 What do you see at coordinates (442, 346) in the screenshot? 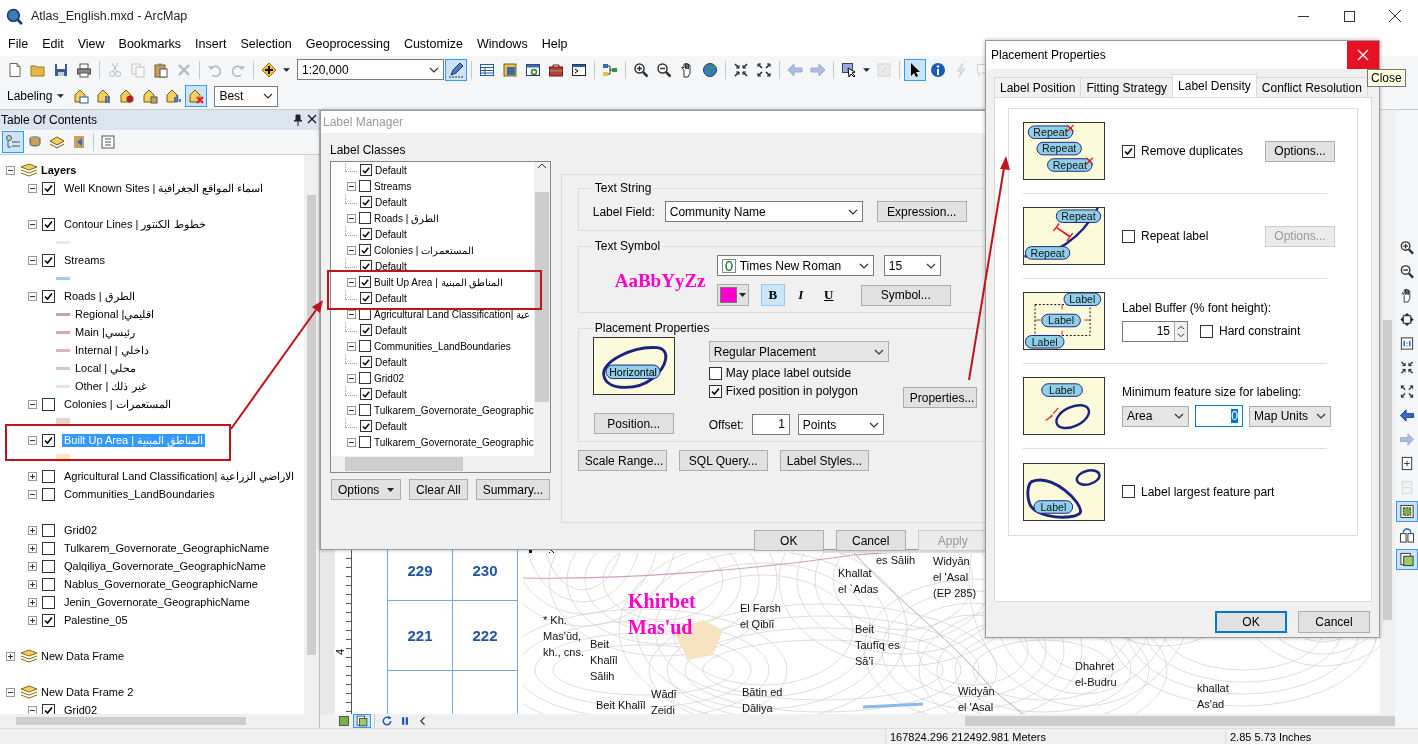
I see `label-class-name: Communities_LandBoundaries` at bounding box center [442, 346].